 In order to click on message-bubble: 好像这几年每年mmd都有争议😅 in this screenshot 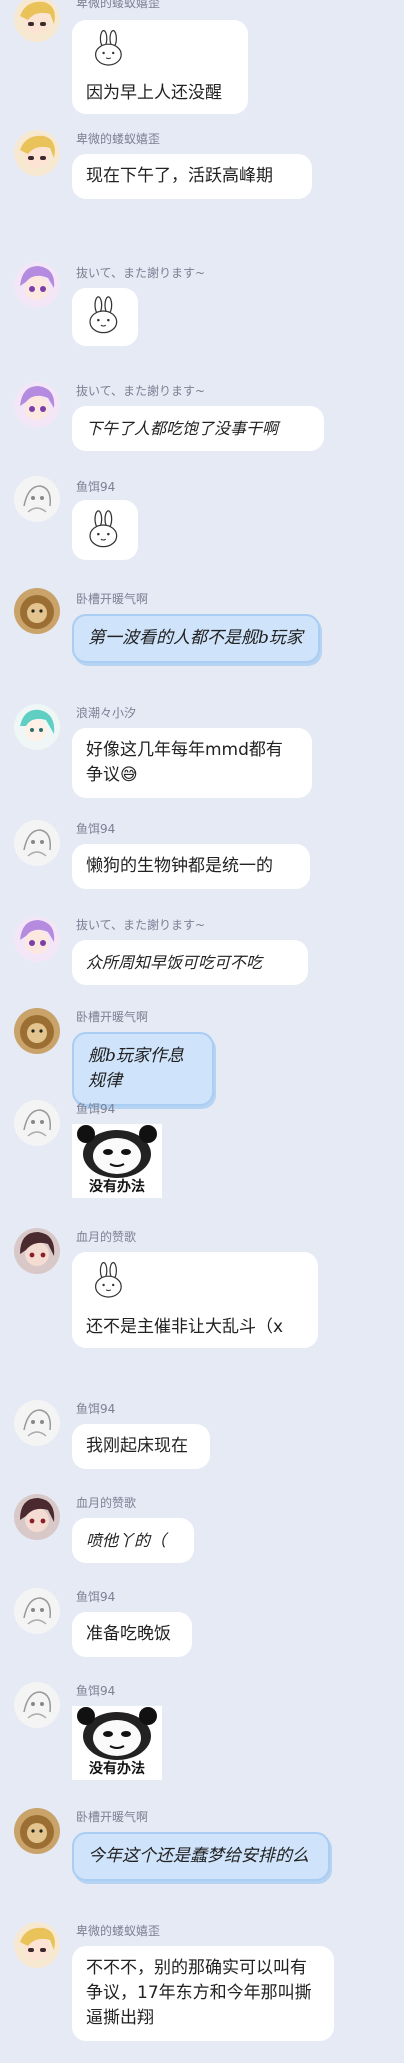, I will do `click(192, 763)`.